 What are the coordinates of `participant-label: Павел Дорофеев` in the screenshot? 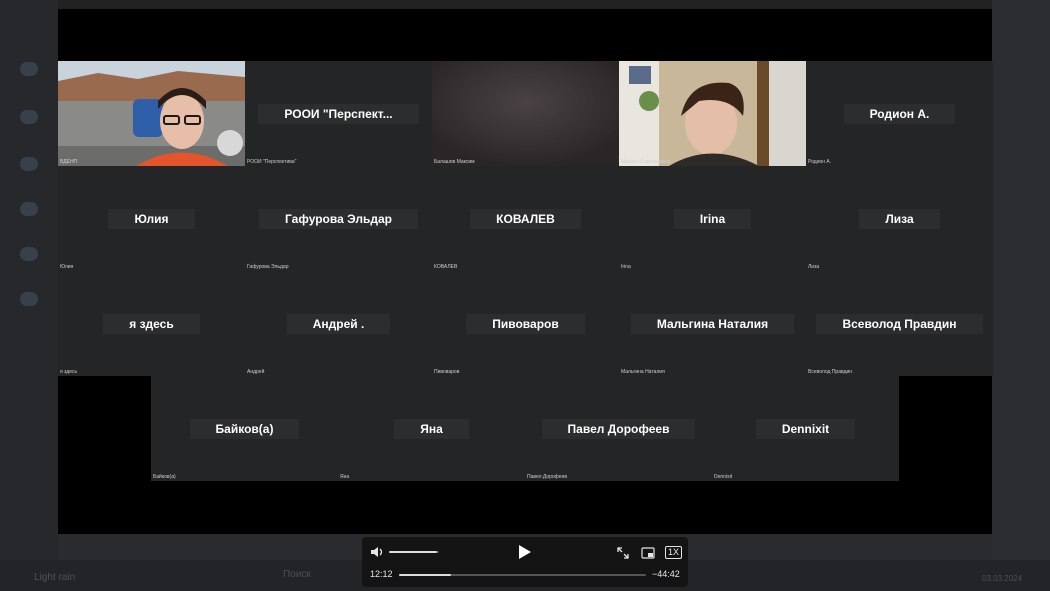 It's located at (547, 477).